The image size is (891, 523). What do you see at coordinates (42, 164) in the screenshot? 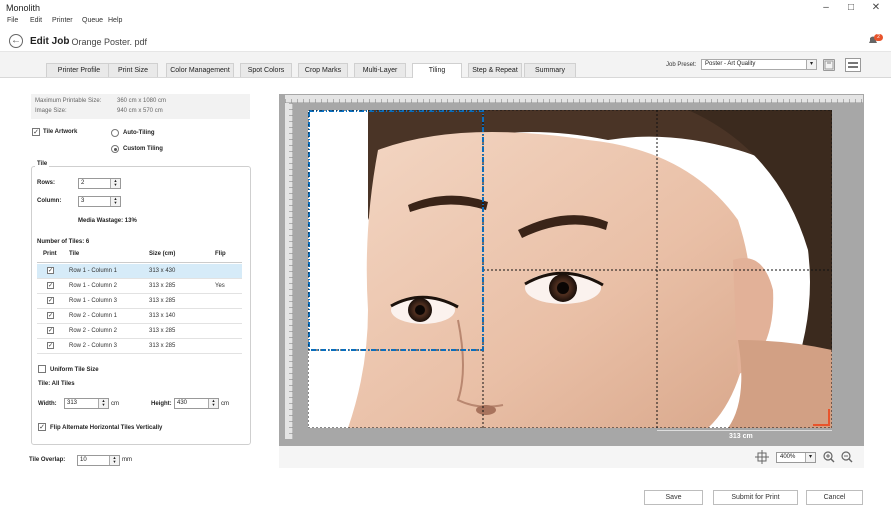
I see `tile-group-label: Tile` at bounding box center [42, 164].